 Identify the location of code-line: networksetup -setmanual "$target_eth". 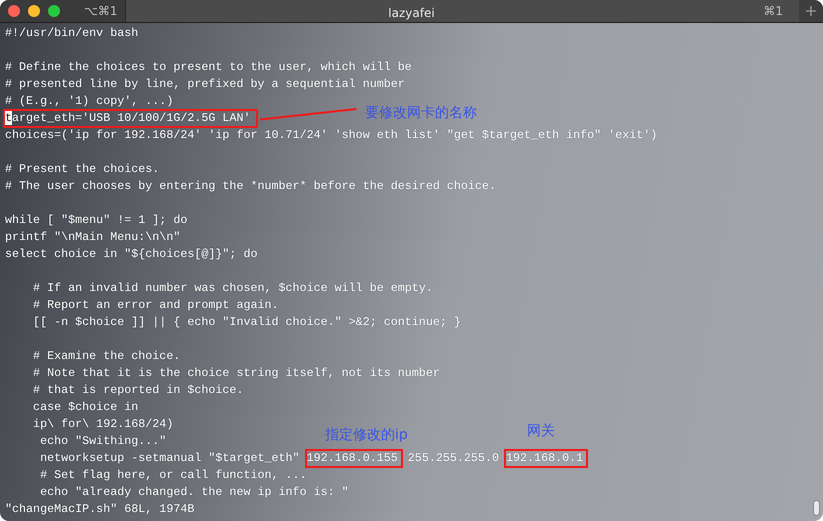
(170, 458).